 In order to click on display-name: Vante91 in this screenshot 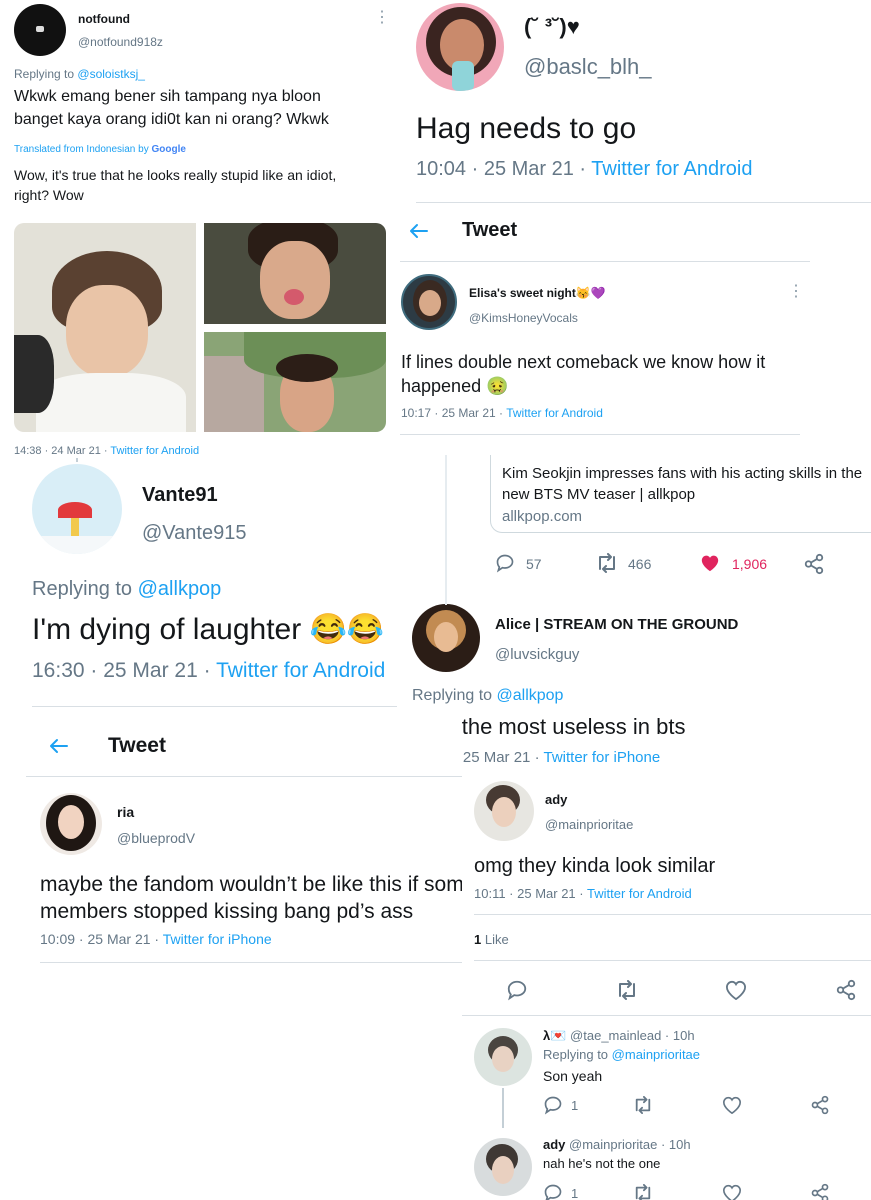, I will do `click(180, 495)`.